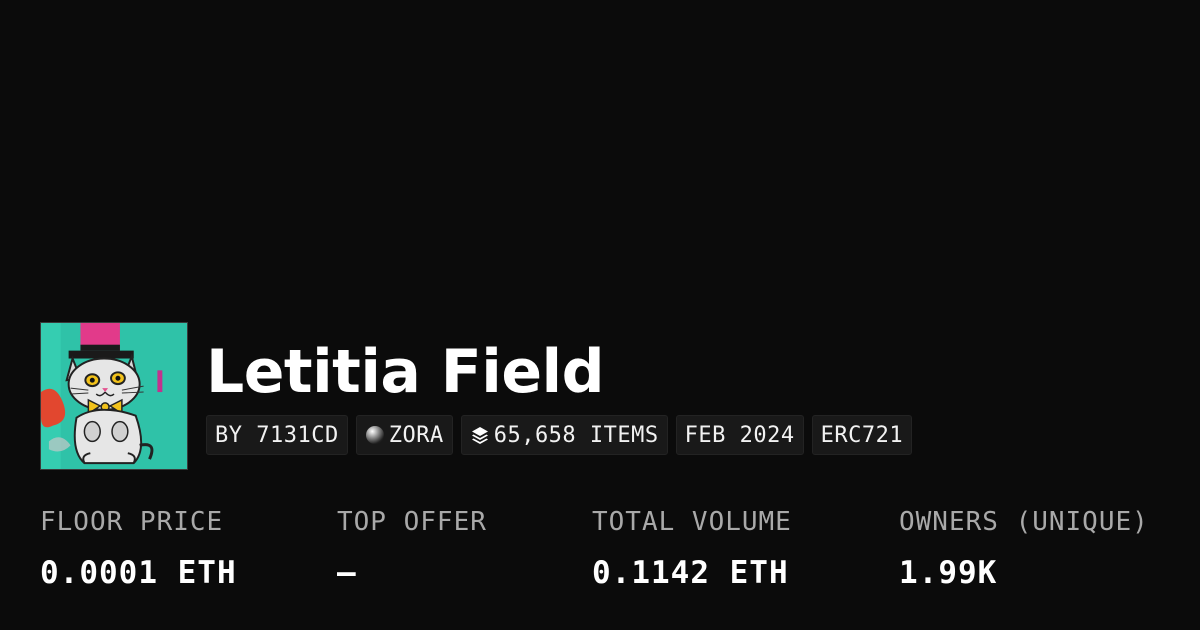  I want to click on stat-label: TOP OFFER, so click(412, 522).